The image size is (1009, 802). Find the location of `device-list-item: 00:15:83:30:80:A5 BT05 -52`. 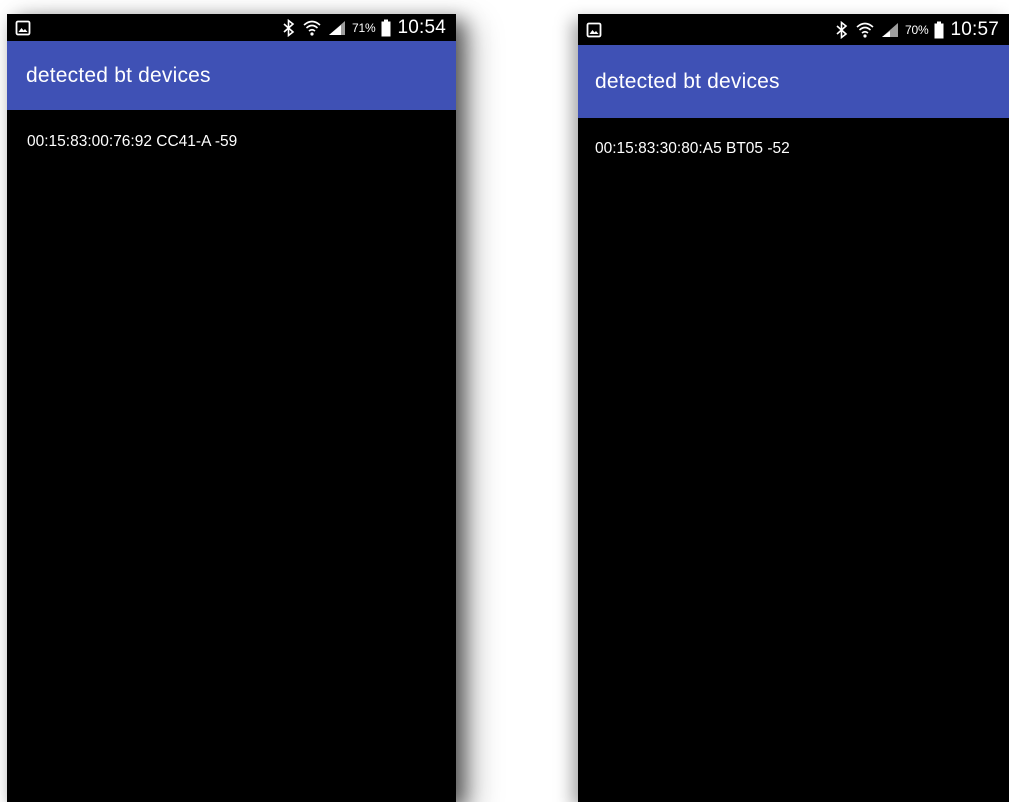

device-list-item: 00:15:83:30:80:A5 BT05 -52 is located at coordinates (793, 138).